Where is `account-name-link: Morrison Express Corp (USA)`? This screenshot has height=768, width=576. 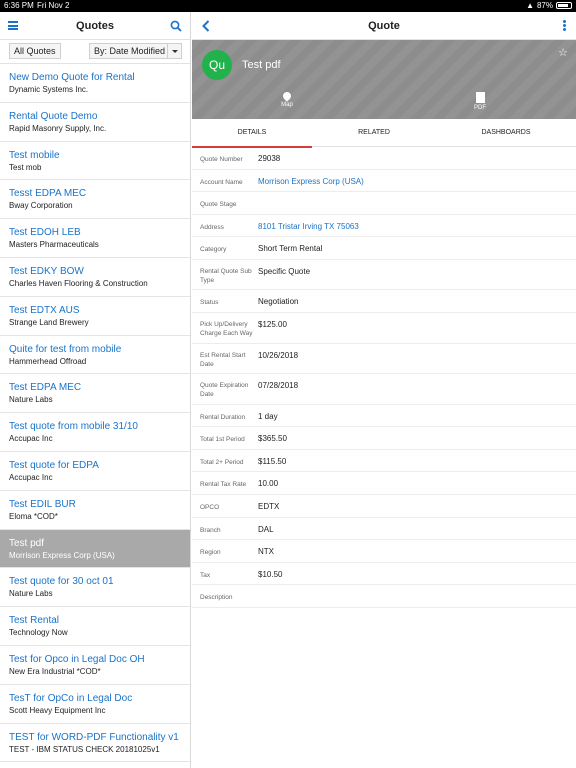
account-name-link: Morrison Express Corp (USA) is located at coordinates (311, 182).